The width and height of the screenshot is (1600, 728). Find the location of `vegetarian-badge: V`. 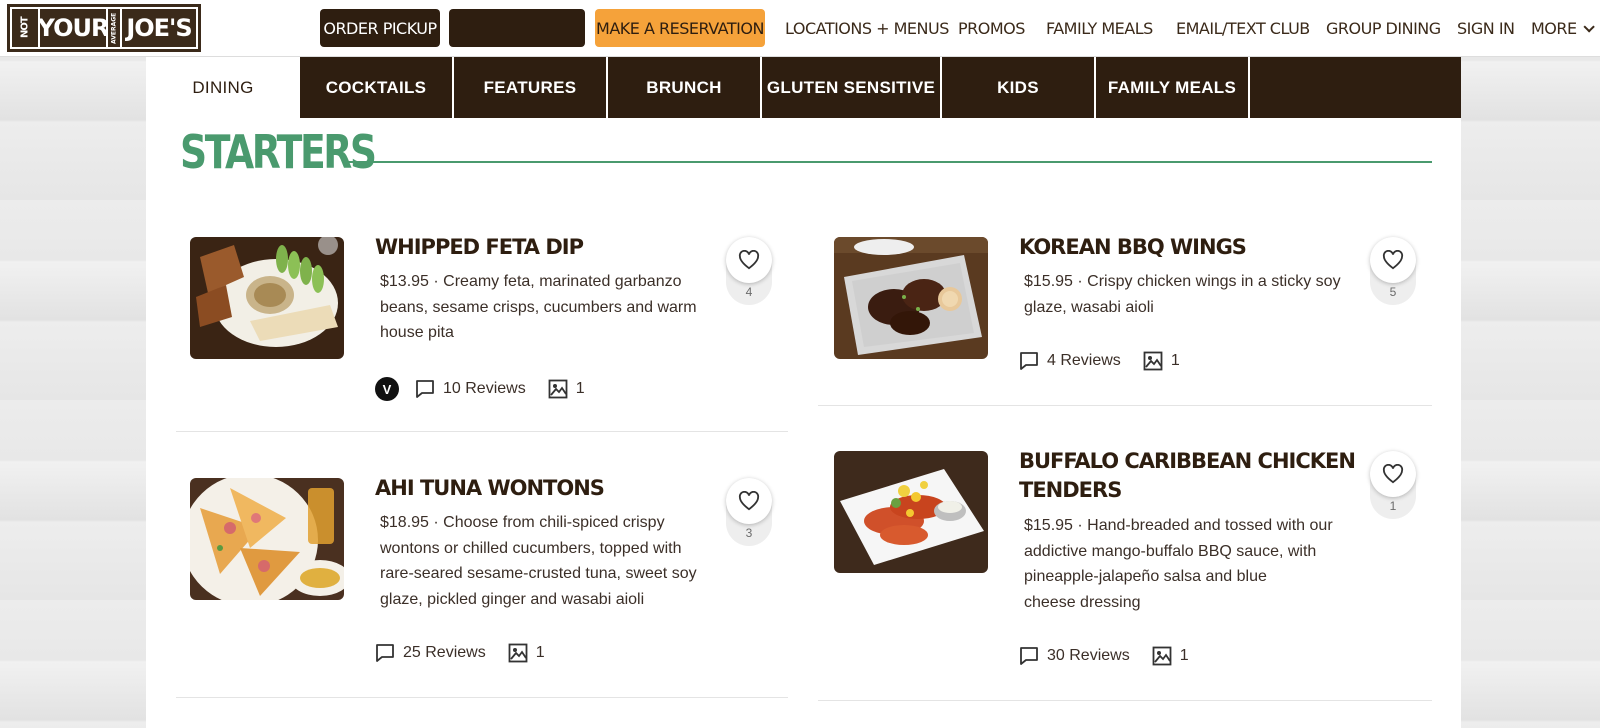

vegetarian-badge: V is located at coordinates (387, 389).